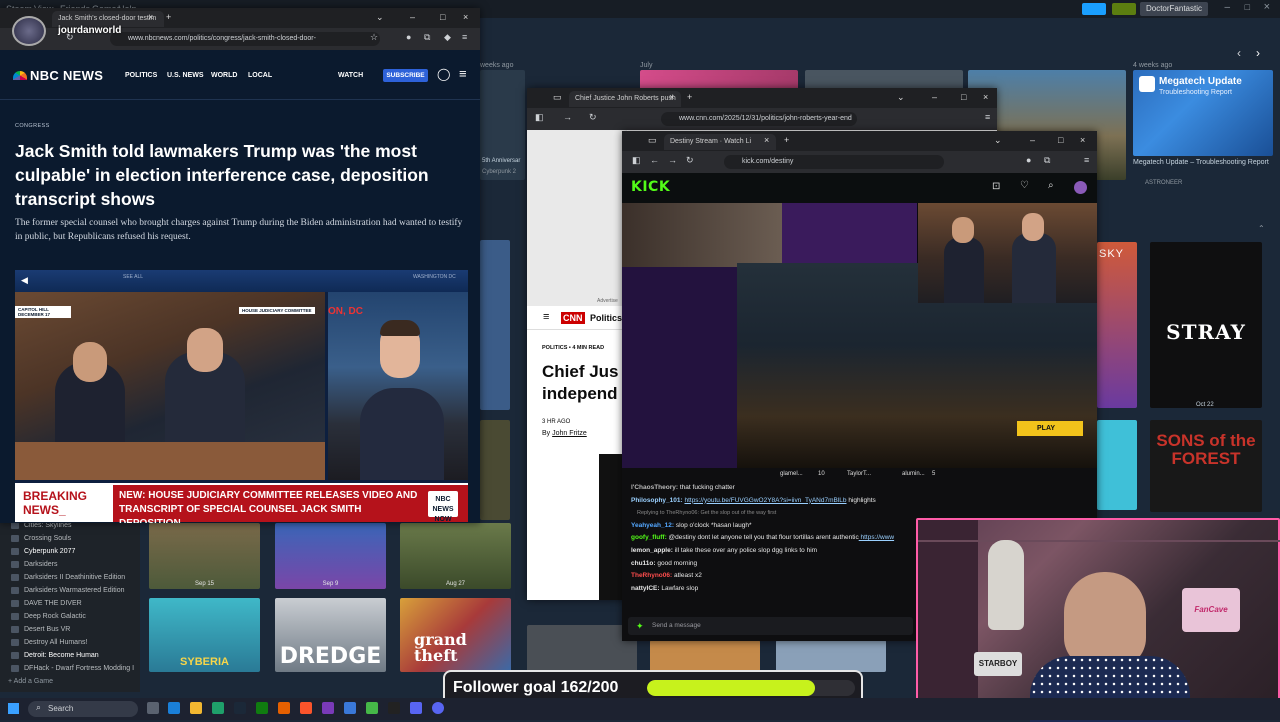 The width and height of the screenshot is (1280, 722). What do you see at coordinates (1024, 185) in the screenshot?
I see `heart-icon: ♡` at bounding box center [1024, 185].